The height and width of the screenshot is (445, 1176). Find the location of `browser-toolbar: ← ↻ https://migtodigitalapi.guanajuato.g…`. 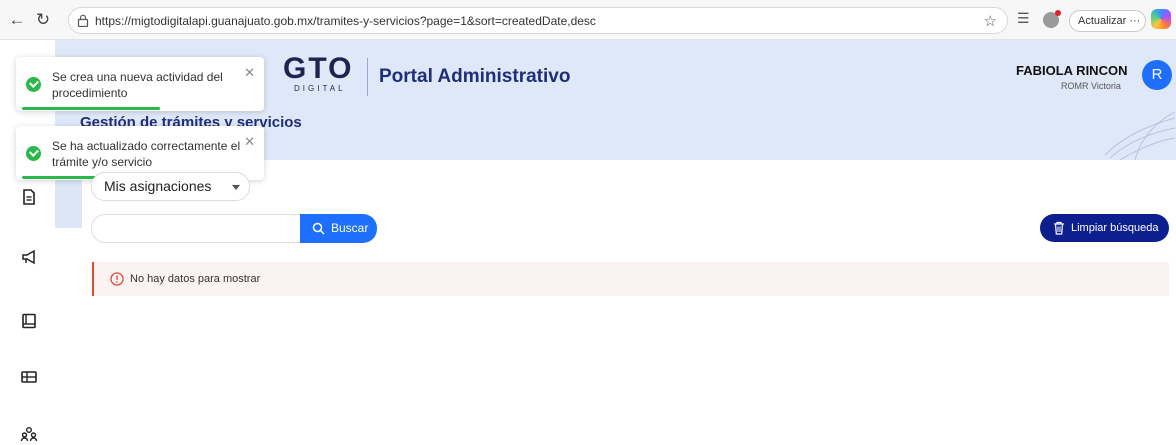

browser-toolbar: ← ↻ https://migtodigitalapi.guanajuato.g… is located at coordinates (588, 20).